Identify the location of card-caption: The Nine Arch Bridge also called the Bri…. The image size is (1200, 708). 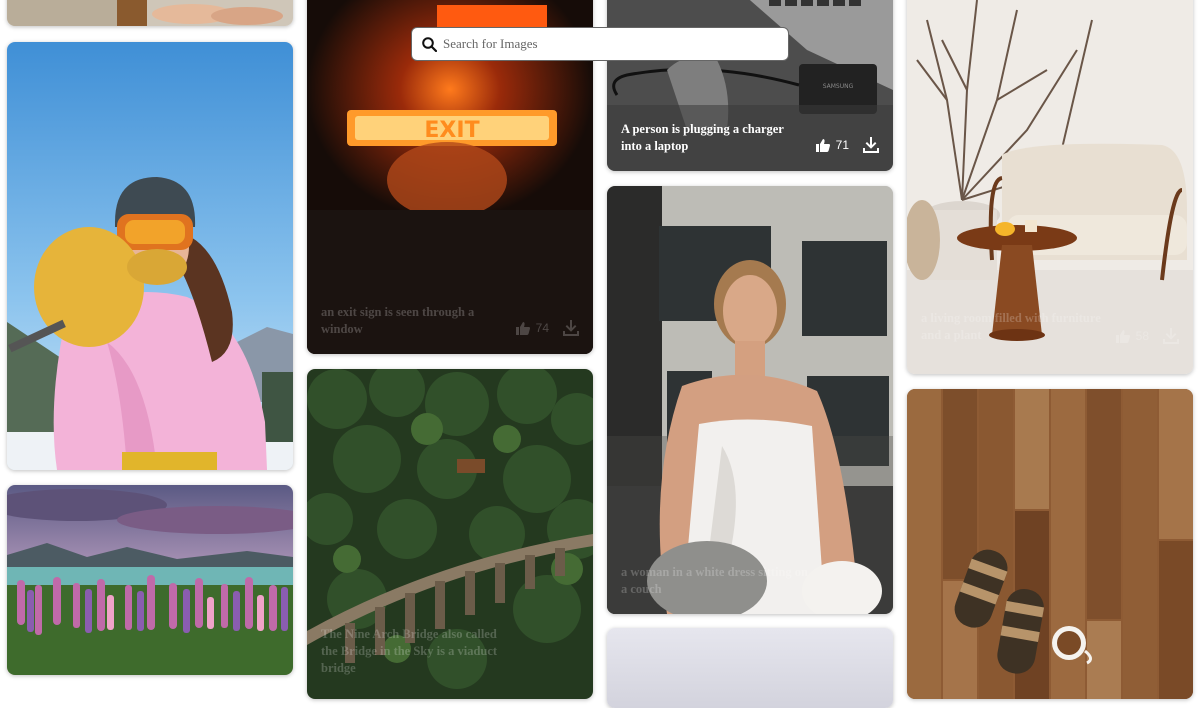
(409, 651).